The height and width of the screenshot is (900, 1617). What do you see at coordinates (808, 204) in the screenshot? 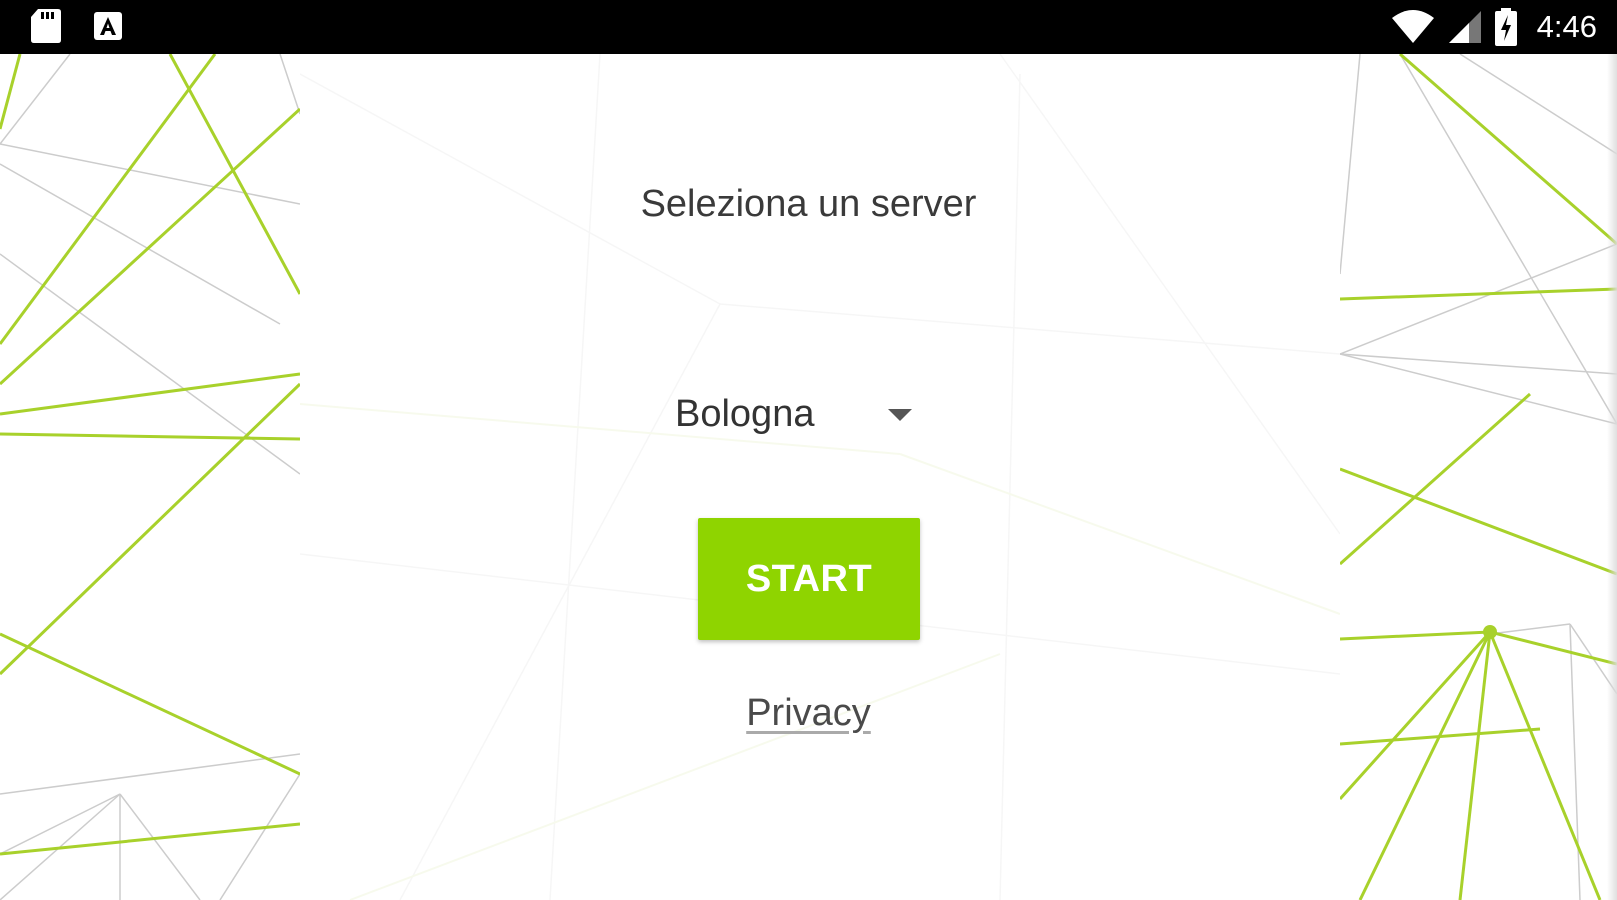
I see `page-title: Seleziona un server` at bounding box center [808, 204].